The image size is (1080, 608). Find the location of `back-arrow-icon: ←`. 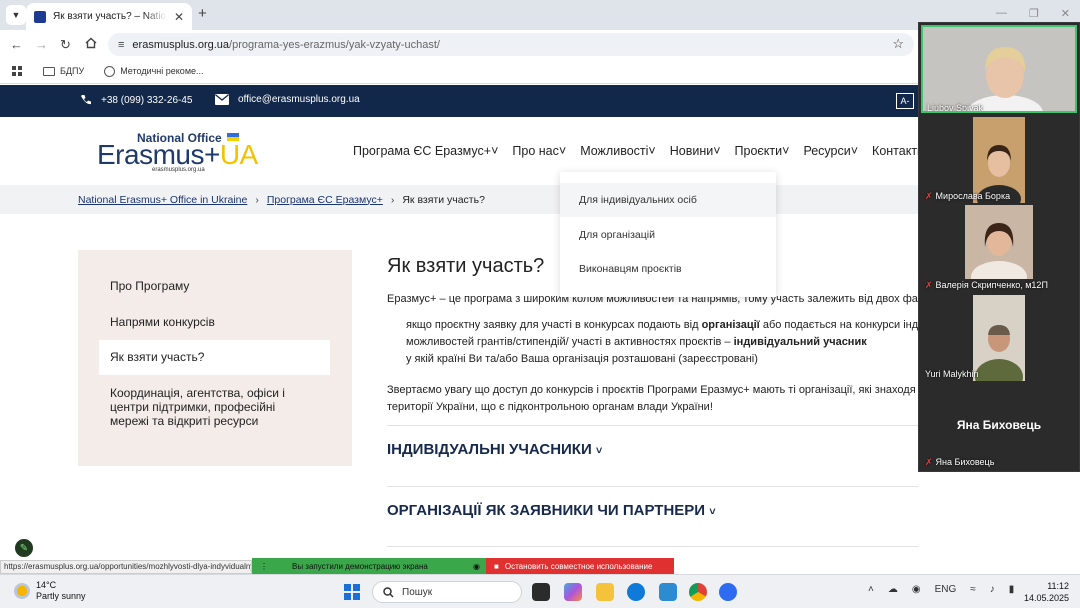

back-arrow-icon: ← is located at coordinates (16, 44).